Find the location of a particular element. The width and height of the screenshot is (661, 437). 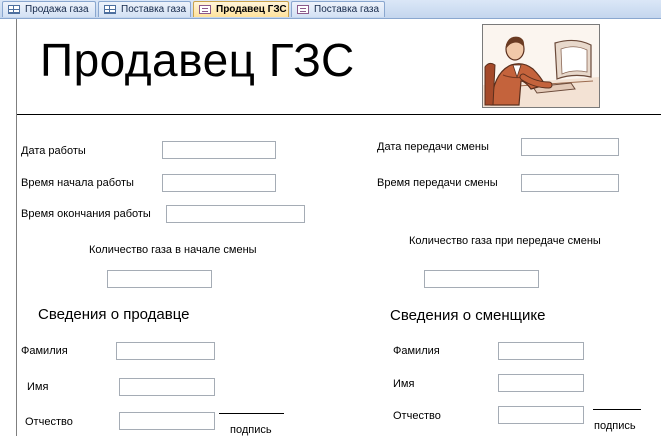

seller-signature-line is located at coordinates (251, 413).